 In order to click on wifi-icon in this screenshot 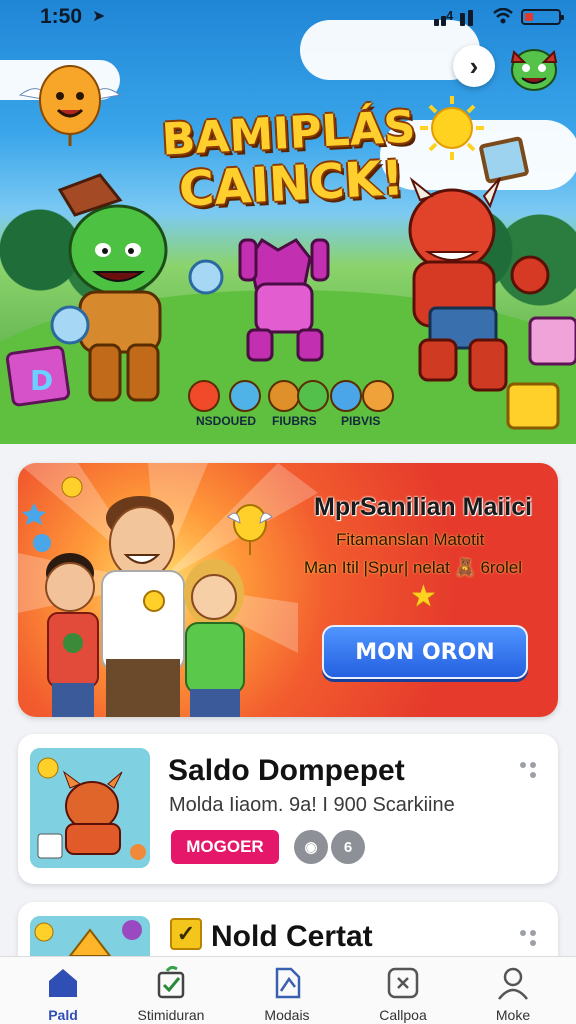, I will do `click(503, 16)`.